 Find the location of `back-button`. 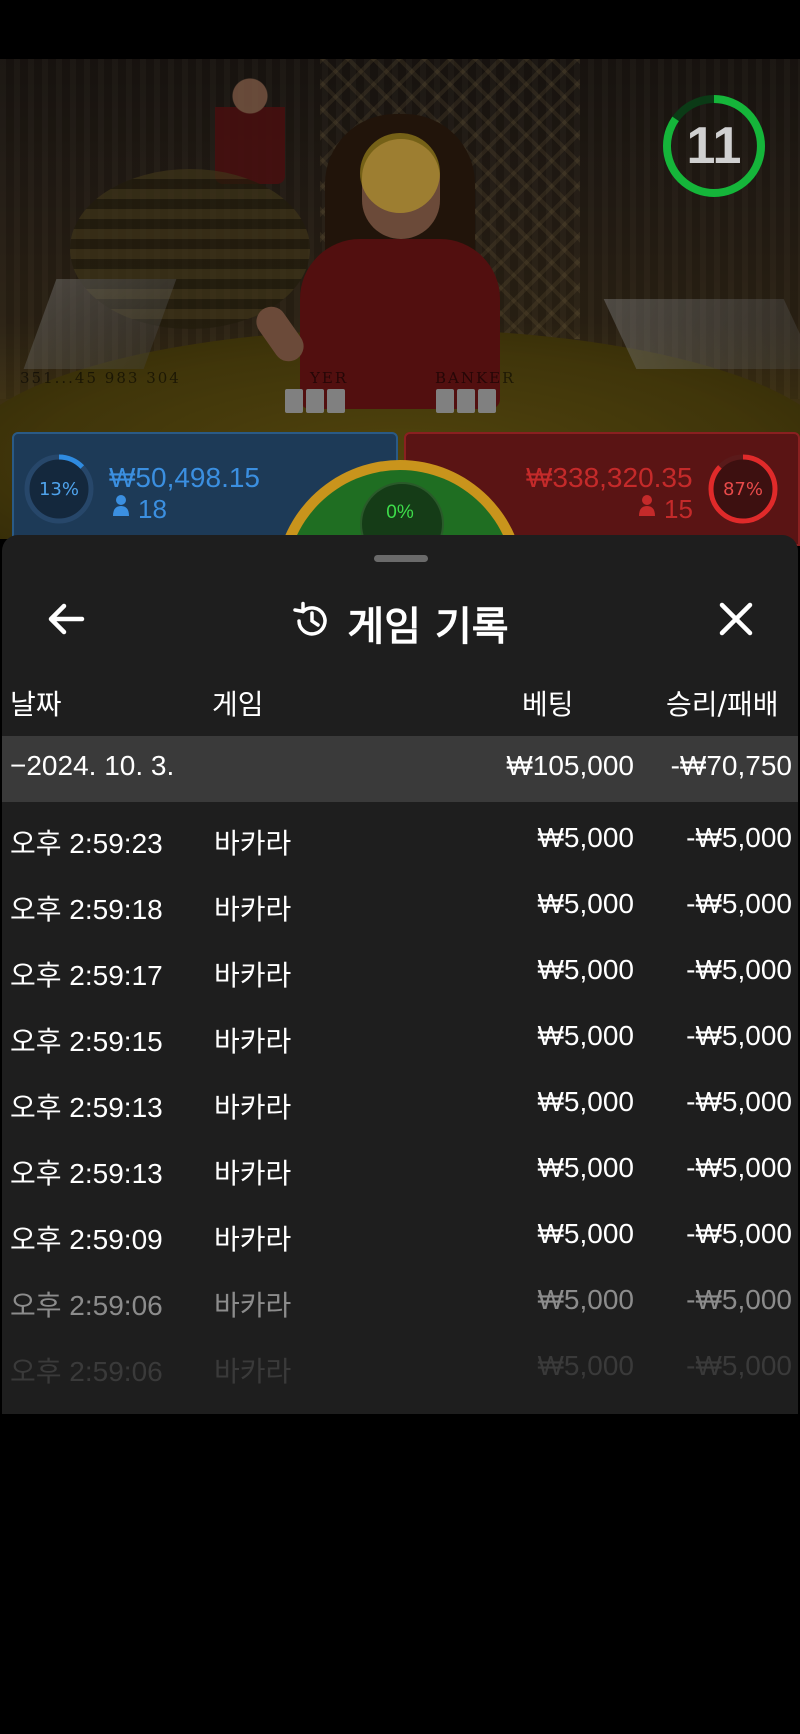

back-button is located at coordinates (66, 619).